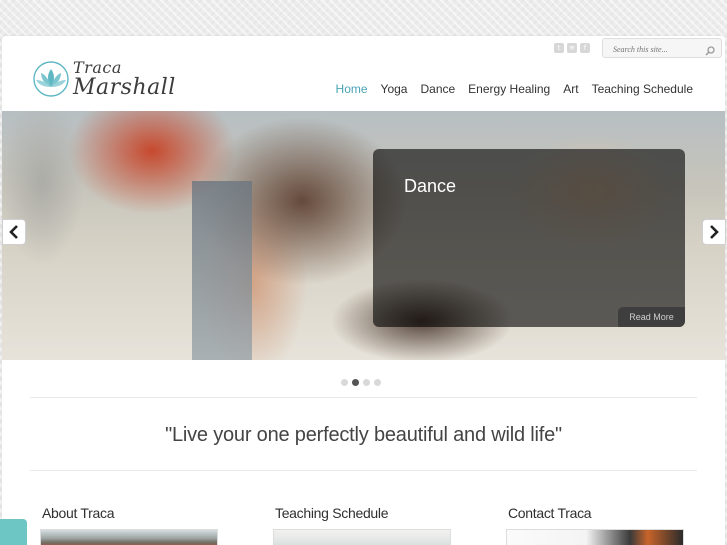 This screenshot has width=727, height=545. What do you see at coordinates (651, 317) in the screenshot?
I see `read-more-button: Read More` at bounding box center [651, 317].